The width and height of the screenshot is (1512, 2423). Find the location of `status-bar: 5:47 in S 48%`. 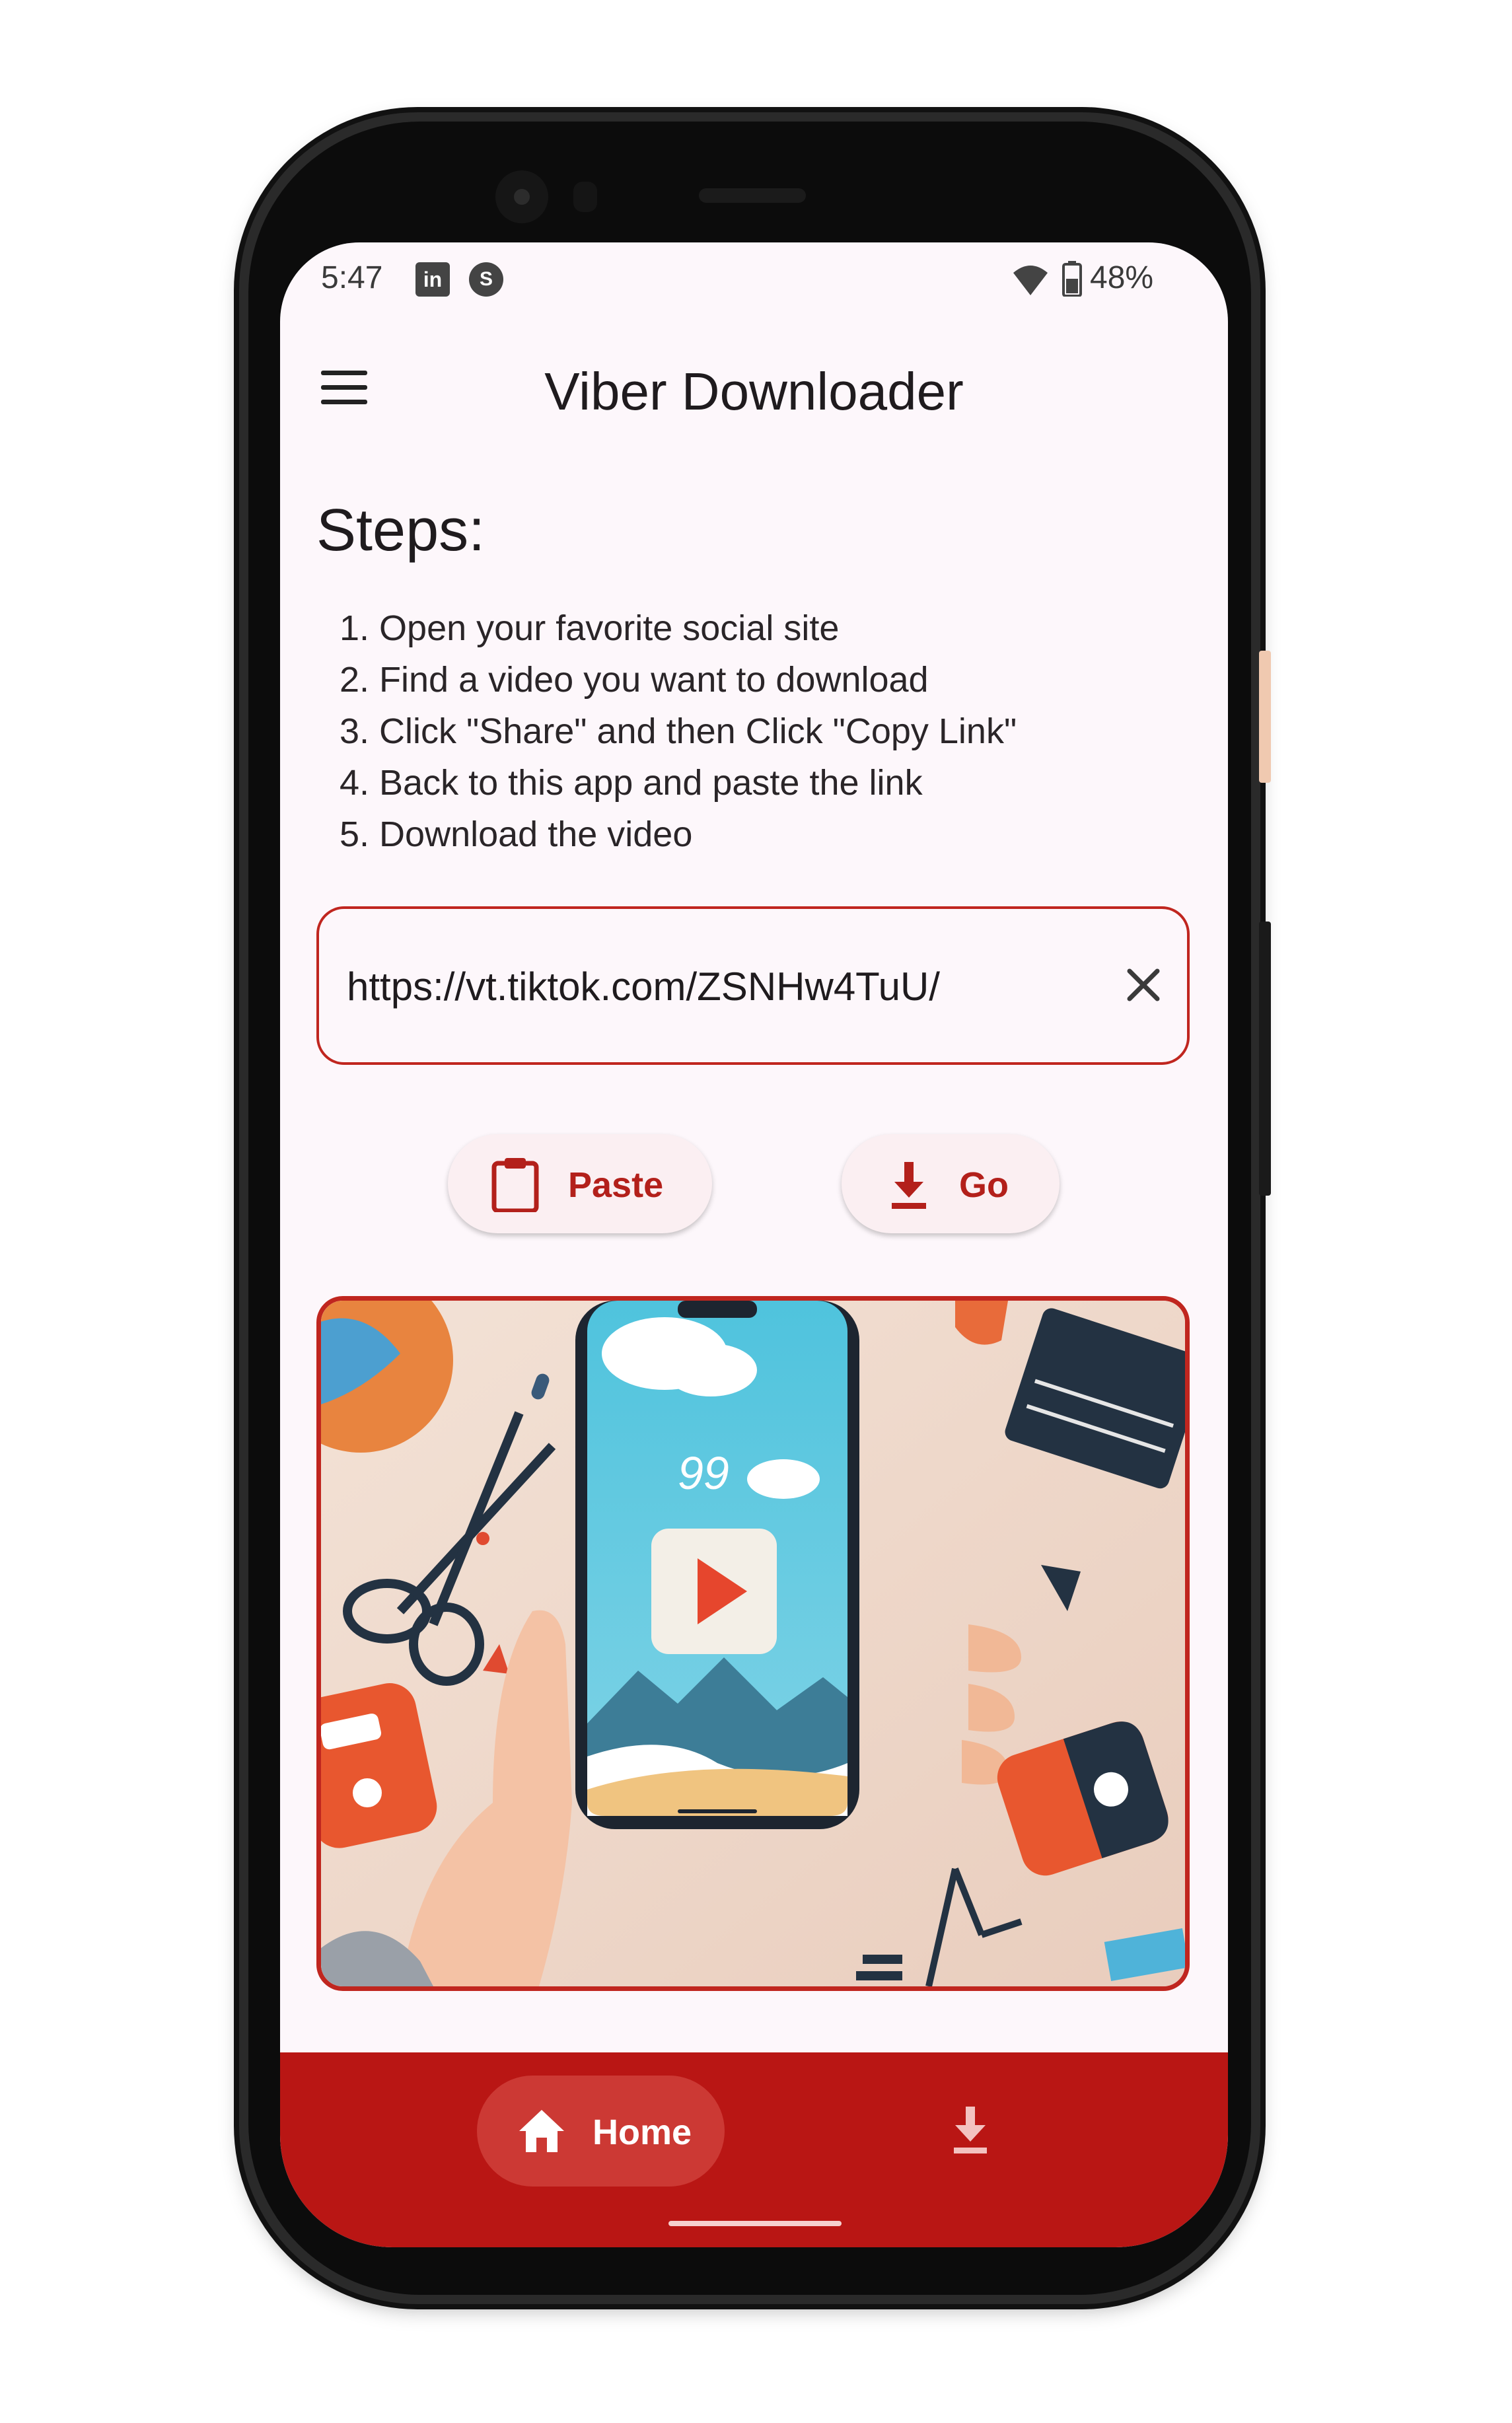

status-bar: 5:47 in S 48% is located at coordinates (754, 279).